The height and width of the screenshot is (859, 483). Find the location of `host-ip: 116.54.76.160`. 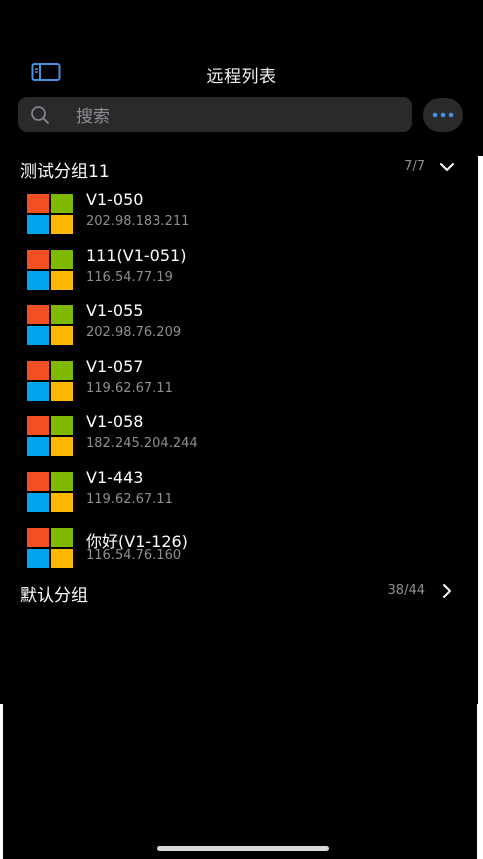

host-ip: 116.54.76.160 is located at coordinates (134, 555).